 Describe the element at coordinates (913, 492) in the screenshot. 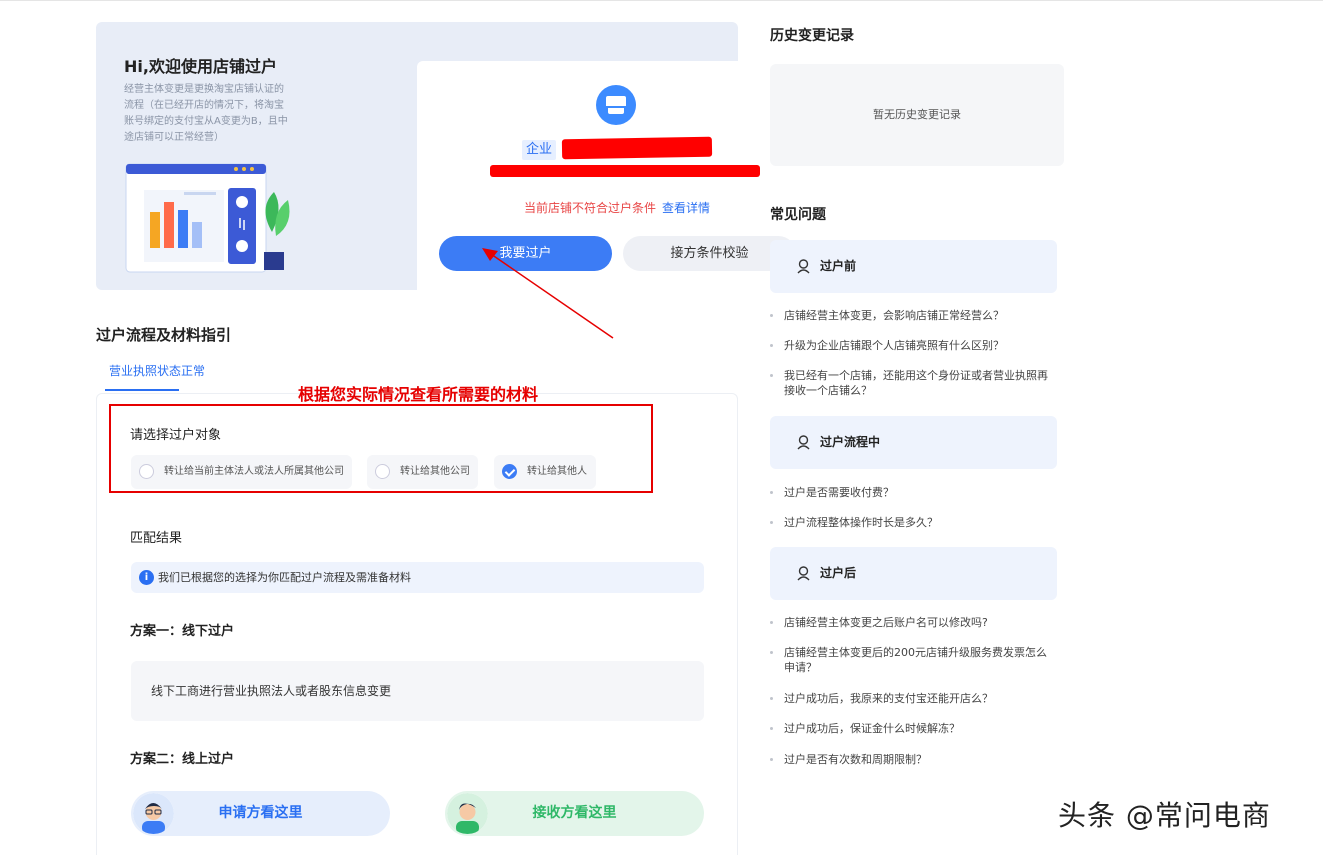

I see `faq-question: 过户是否需要收付费？` at that location.